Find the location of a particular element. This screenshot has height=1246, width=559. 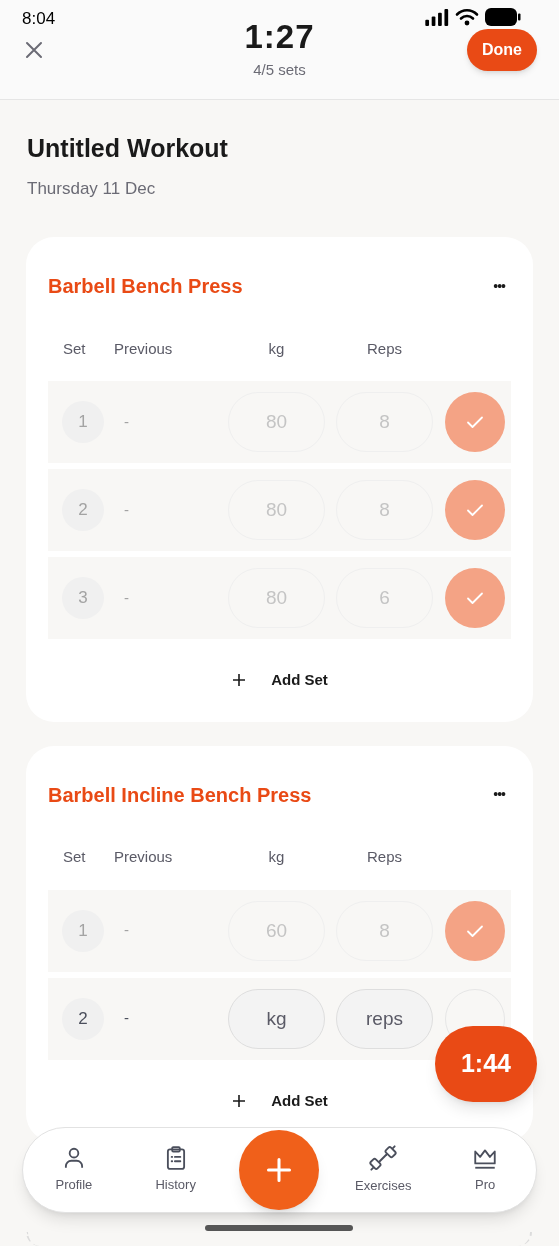

nav-tab: Profile is located at coordinates (74, 1170).